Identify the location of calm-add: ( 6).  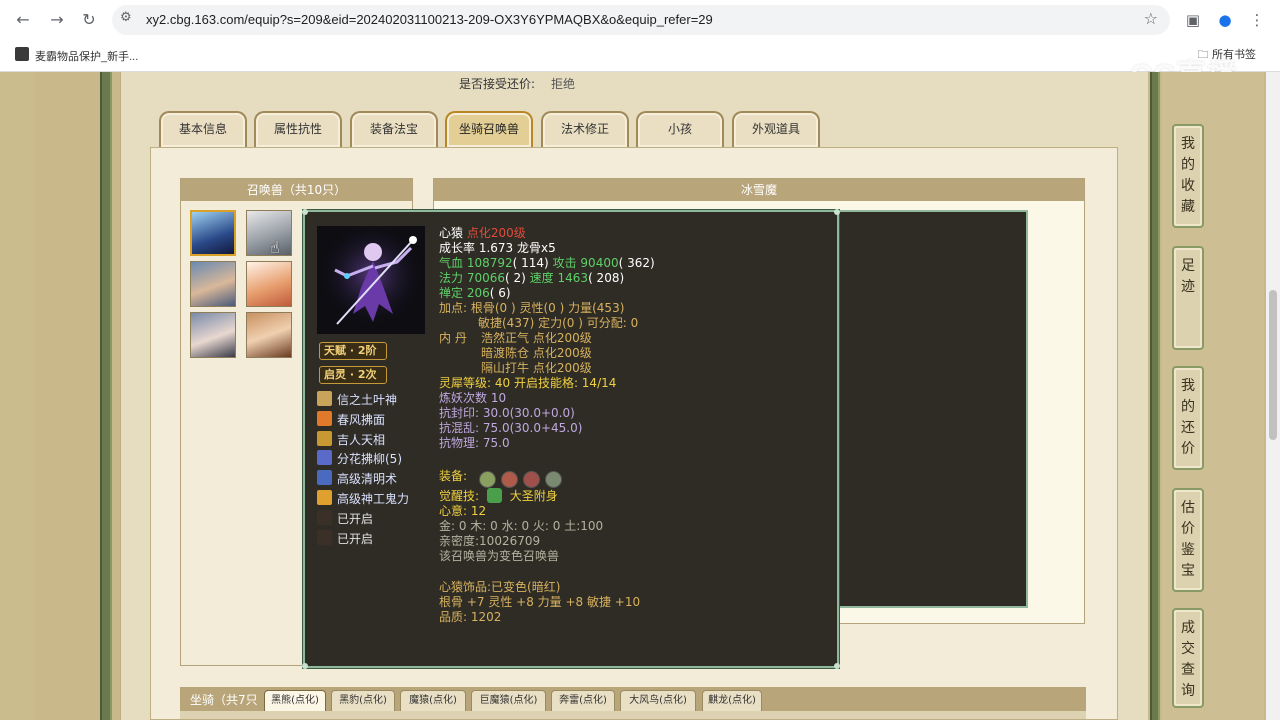
(500, 293).